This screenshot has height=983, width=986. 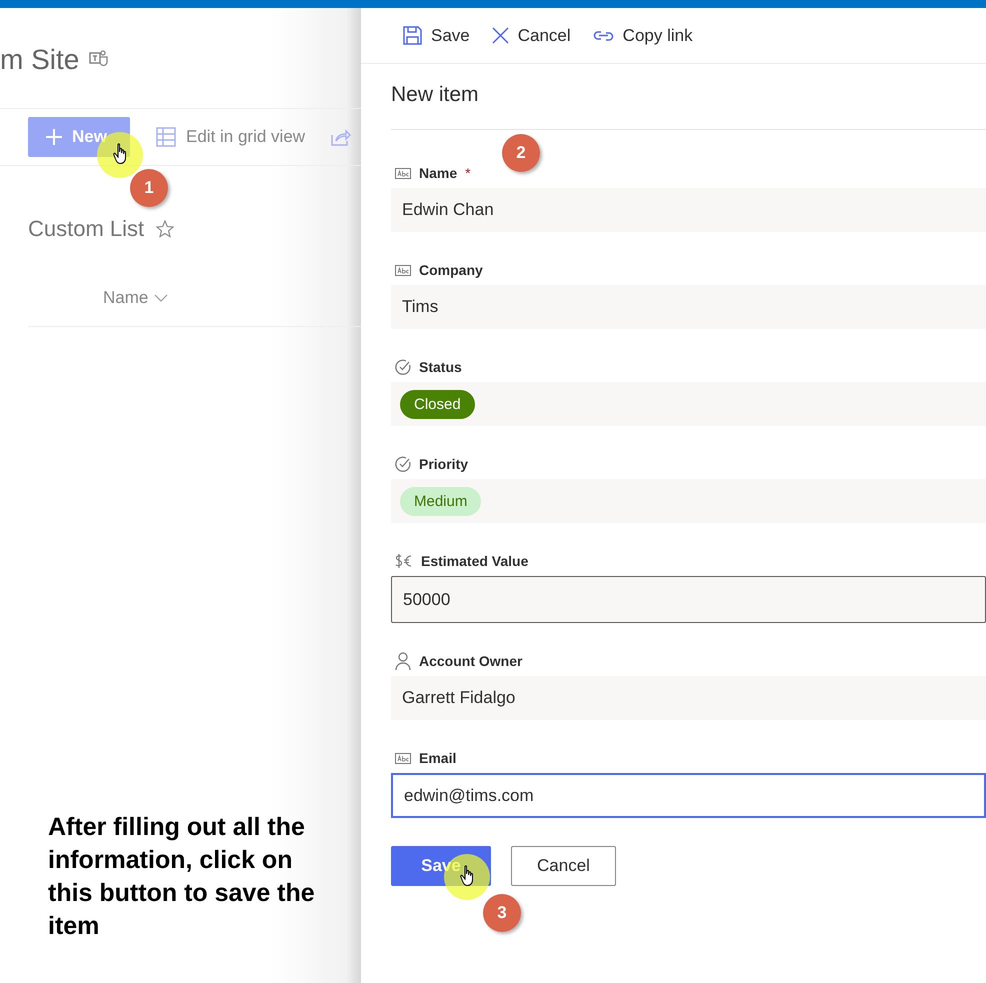 I want to click on instruction-text: After filling out all the information, click on this button to save the item, so click(x=182, y=877).